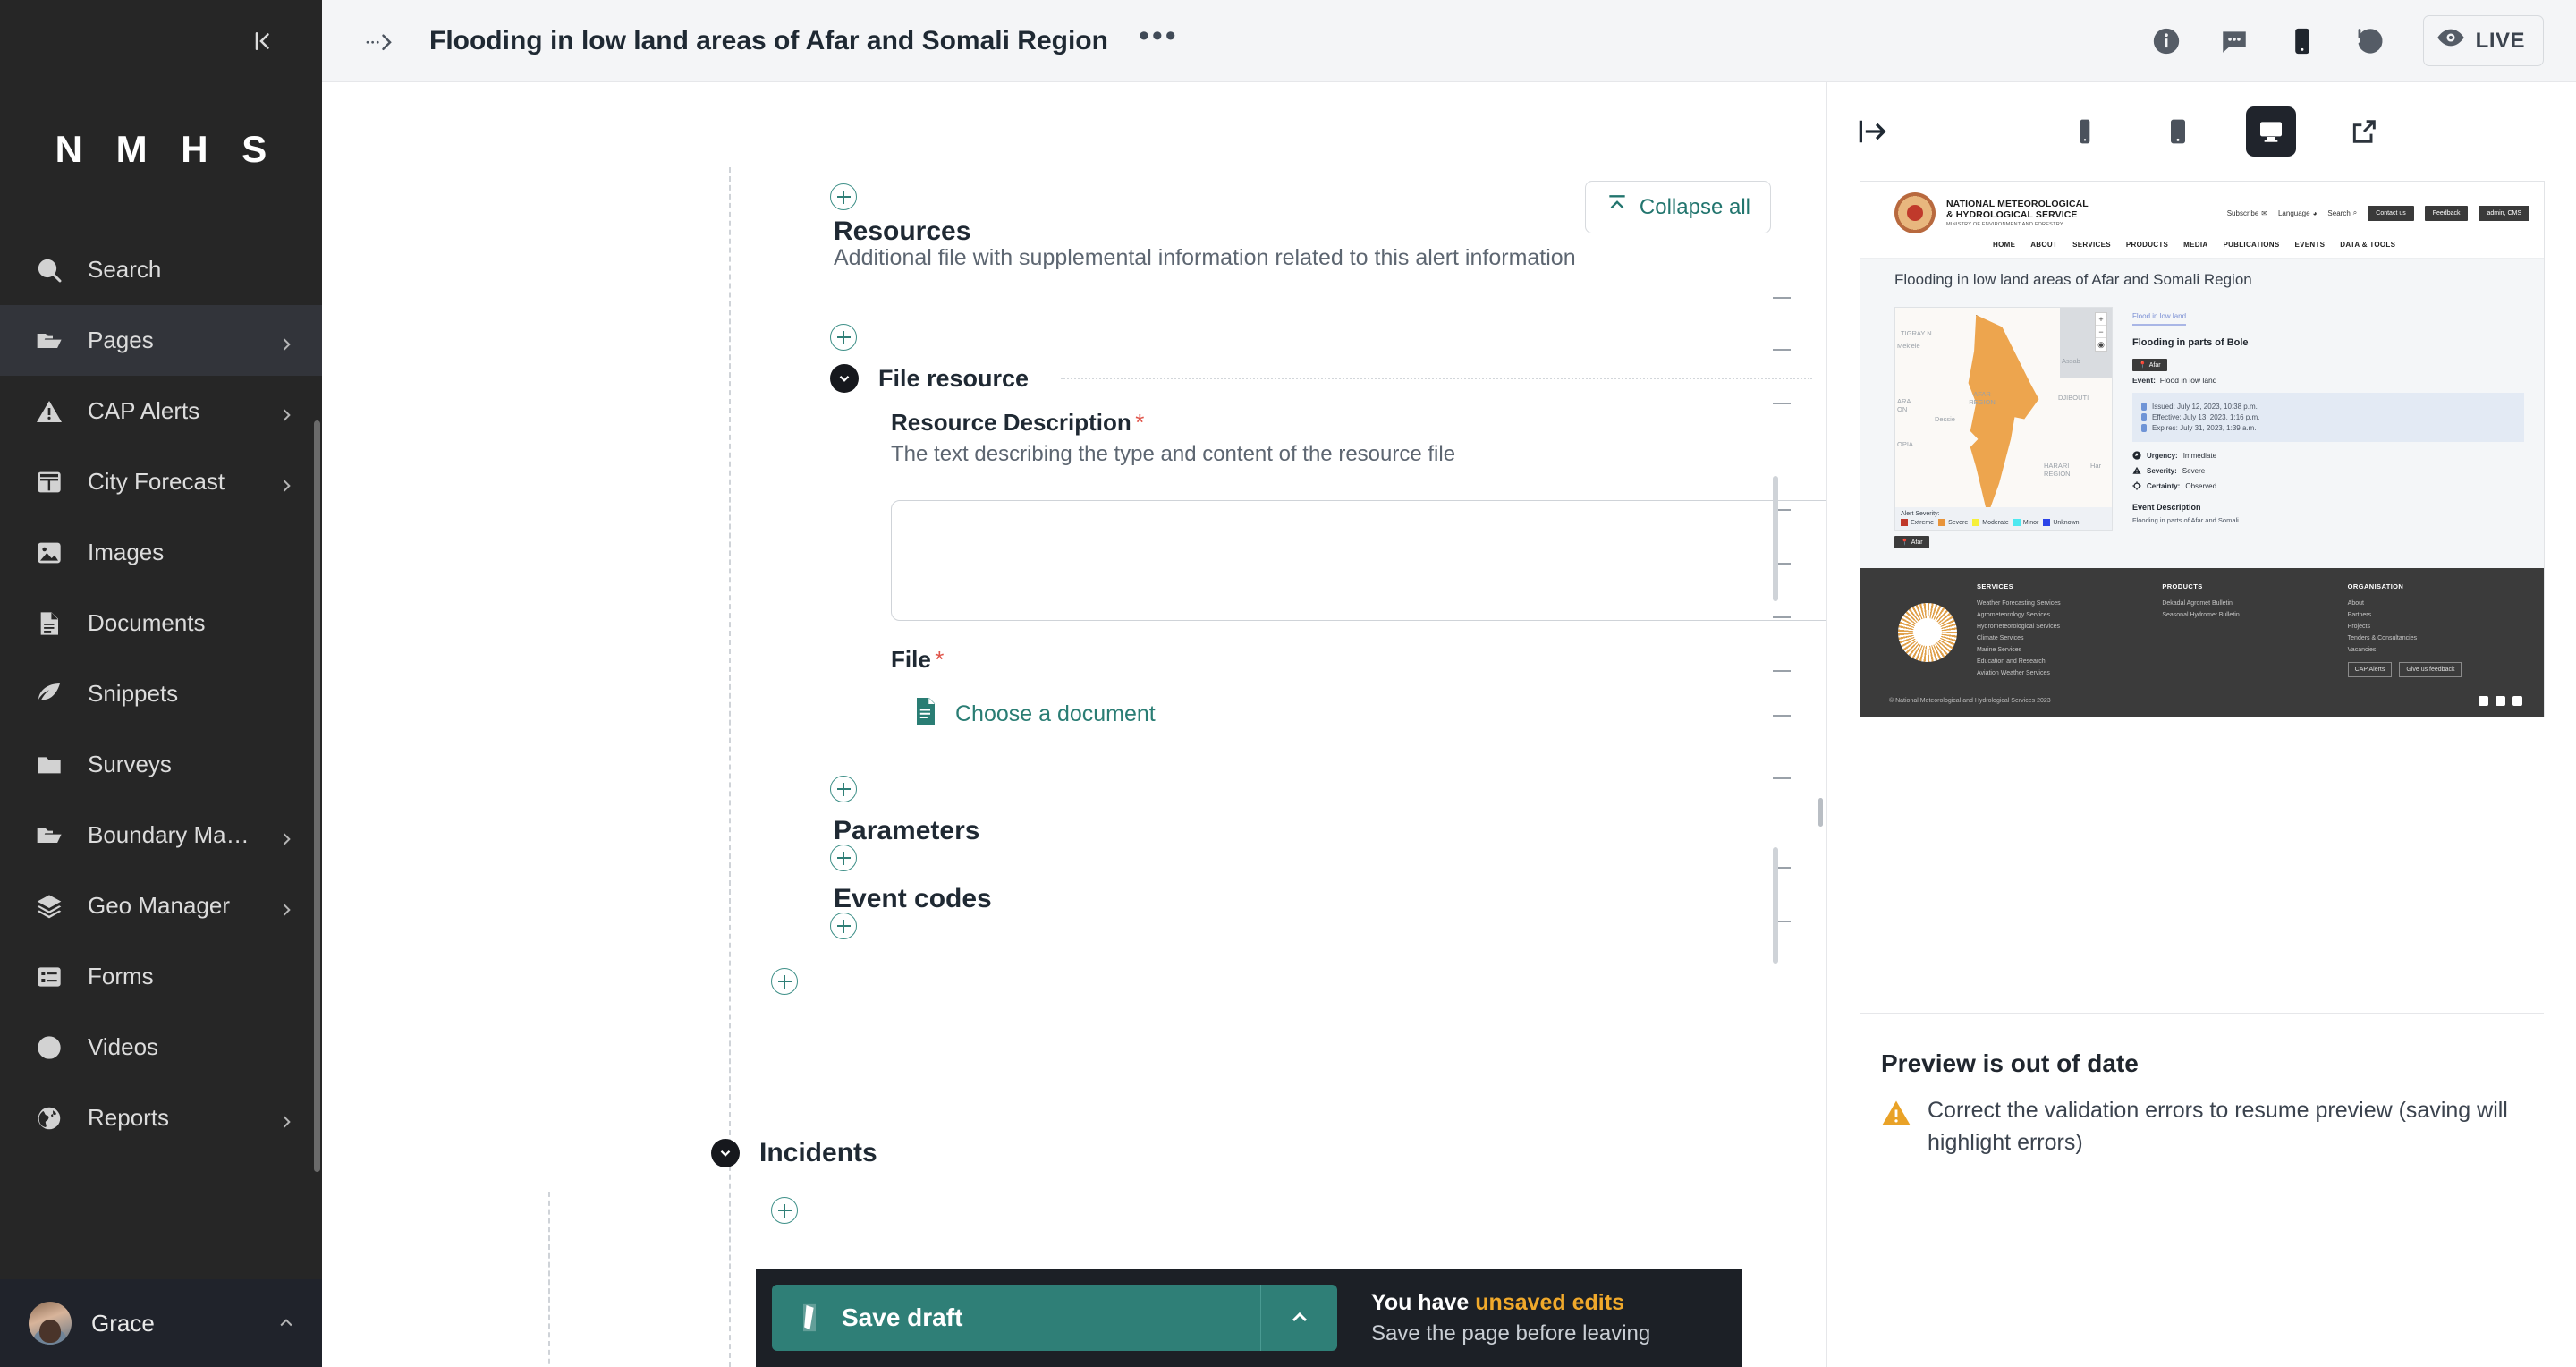 The width and height of the screenshot is (2576, 1367). What do you see at coordinates (1055, 713) in the screenshot?
I see `choose-document-label: Choose a document` at bounding box center [1055, 713].